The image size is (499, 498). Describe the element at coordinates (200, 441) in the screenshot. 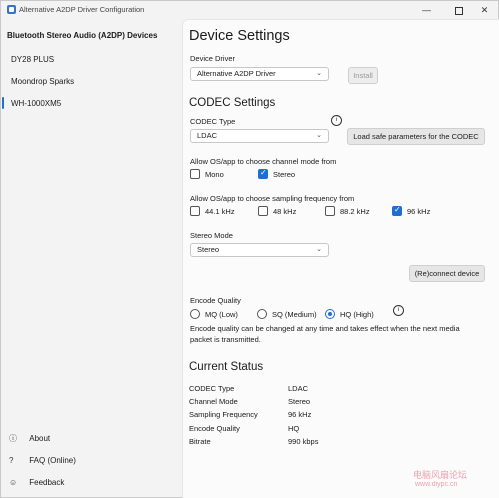

I see `status-bitrate-key: Bitrate` at that location.